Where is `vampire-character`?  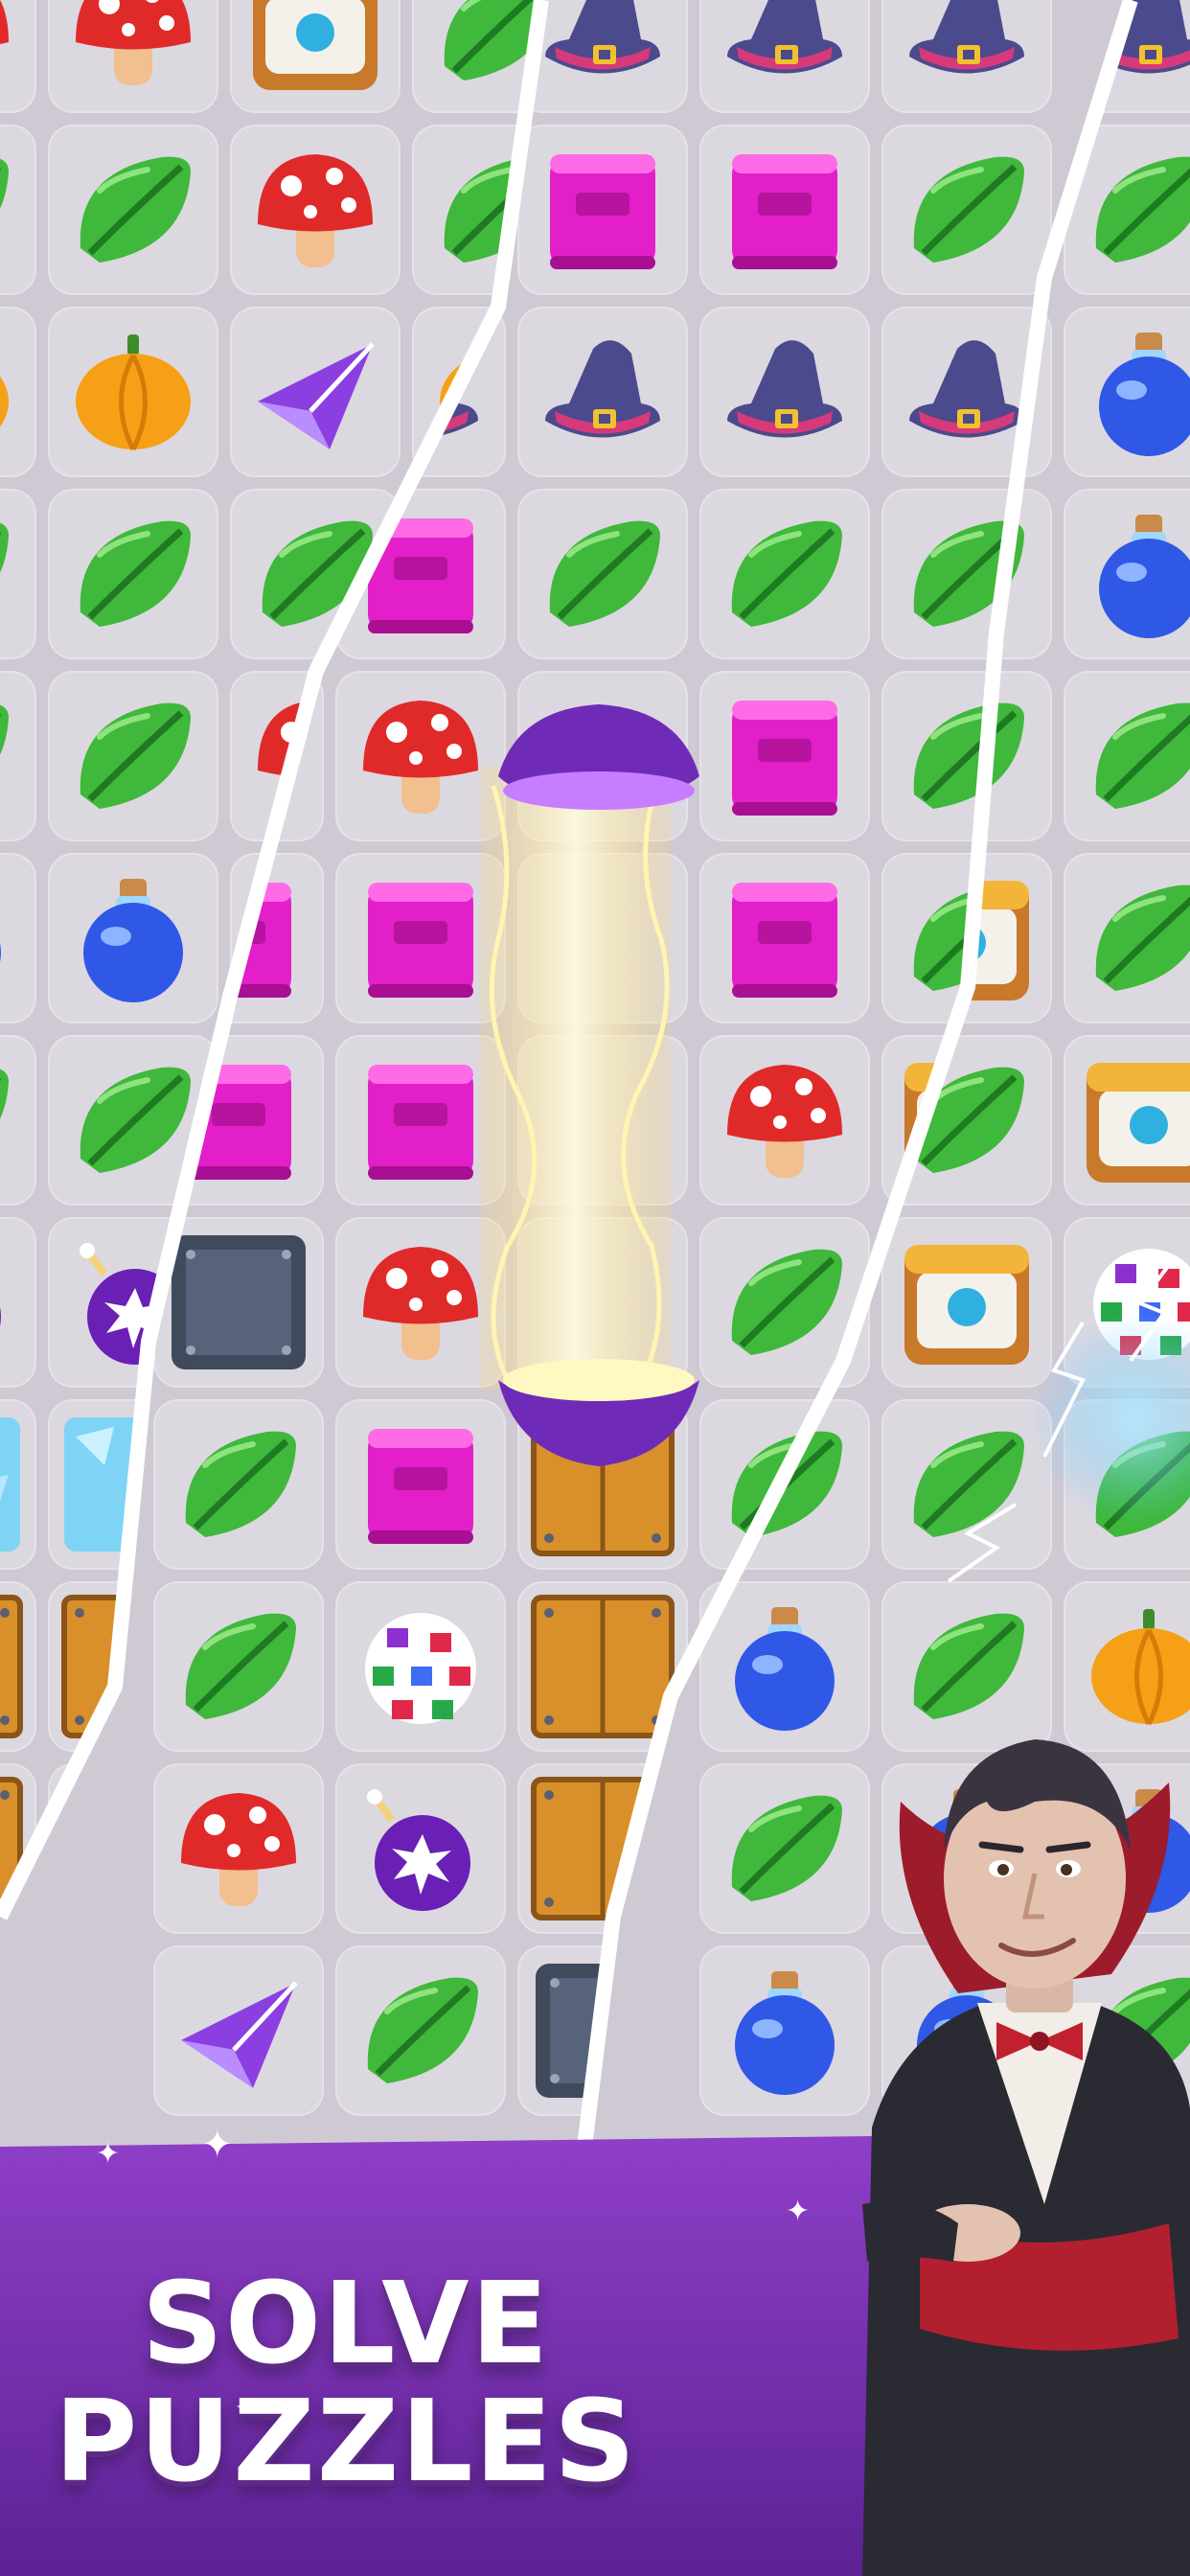
vampire-character is located at coordinates (1026, 2157).